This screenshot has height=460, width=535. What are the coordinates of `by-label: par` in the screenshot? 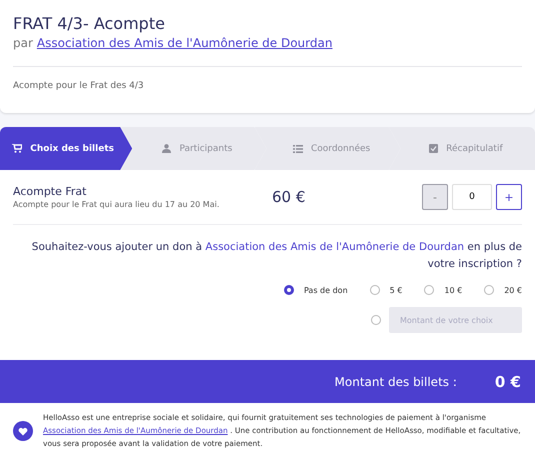 It's located at (23, 43).